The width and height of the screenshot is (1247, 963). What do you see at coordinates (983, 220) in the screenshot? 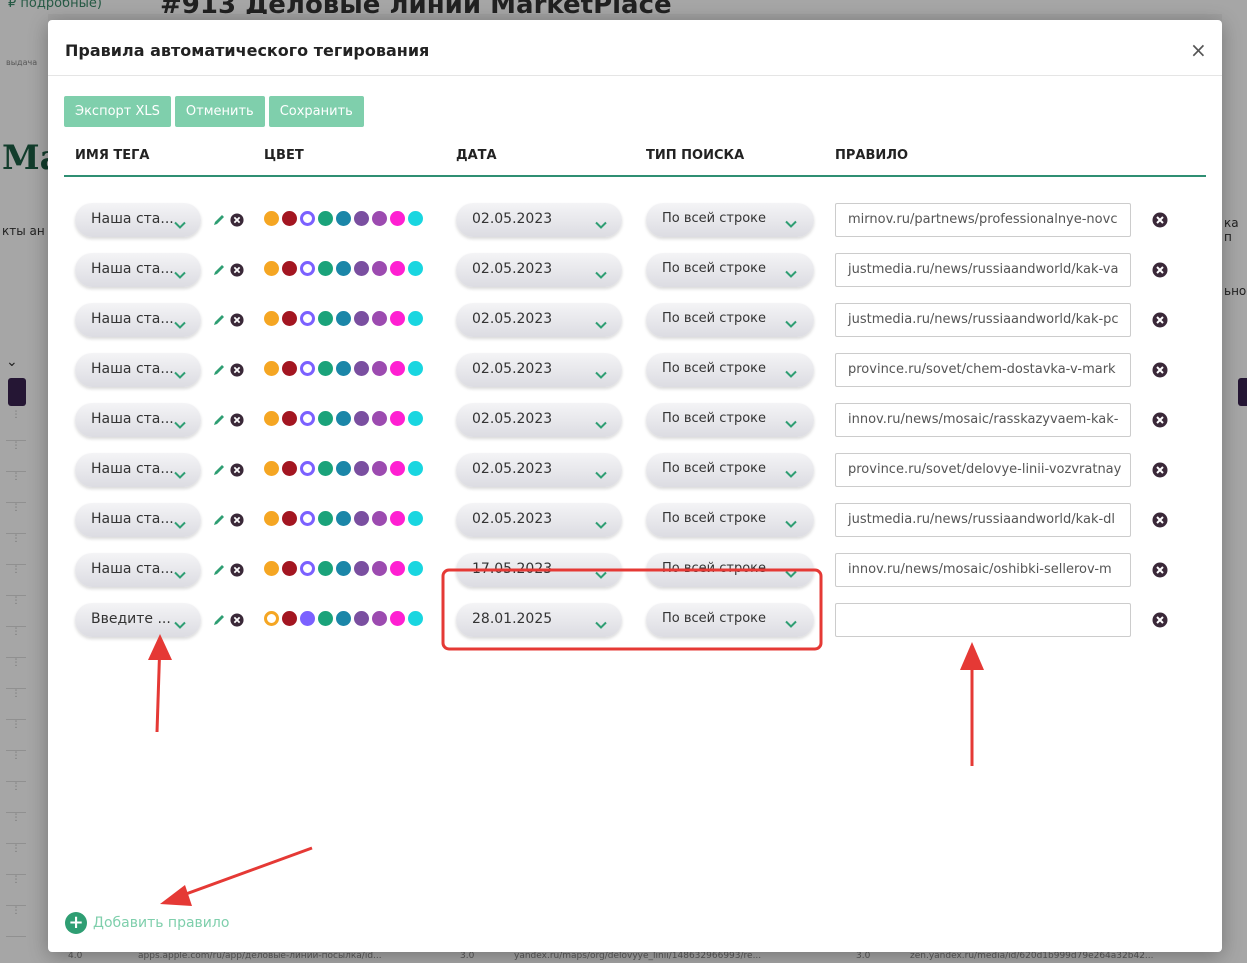
I see `rule-input: mirnov.ru/partnews/professionalnye-novc` at bounding box center [983, 220].